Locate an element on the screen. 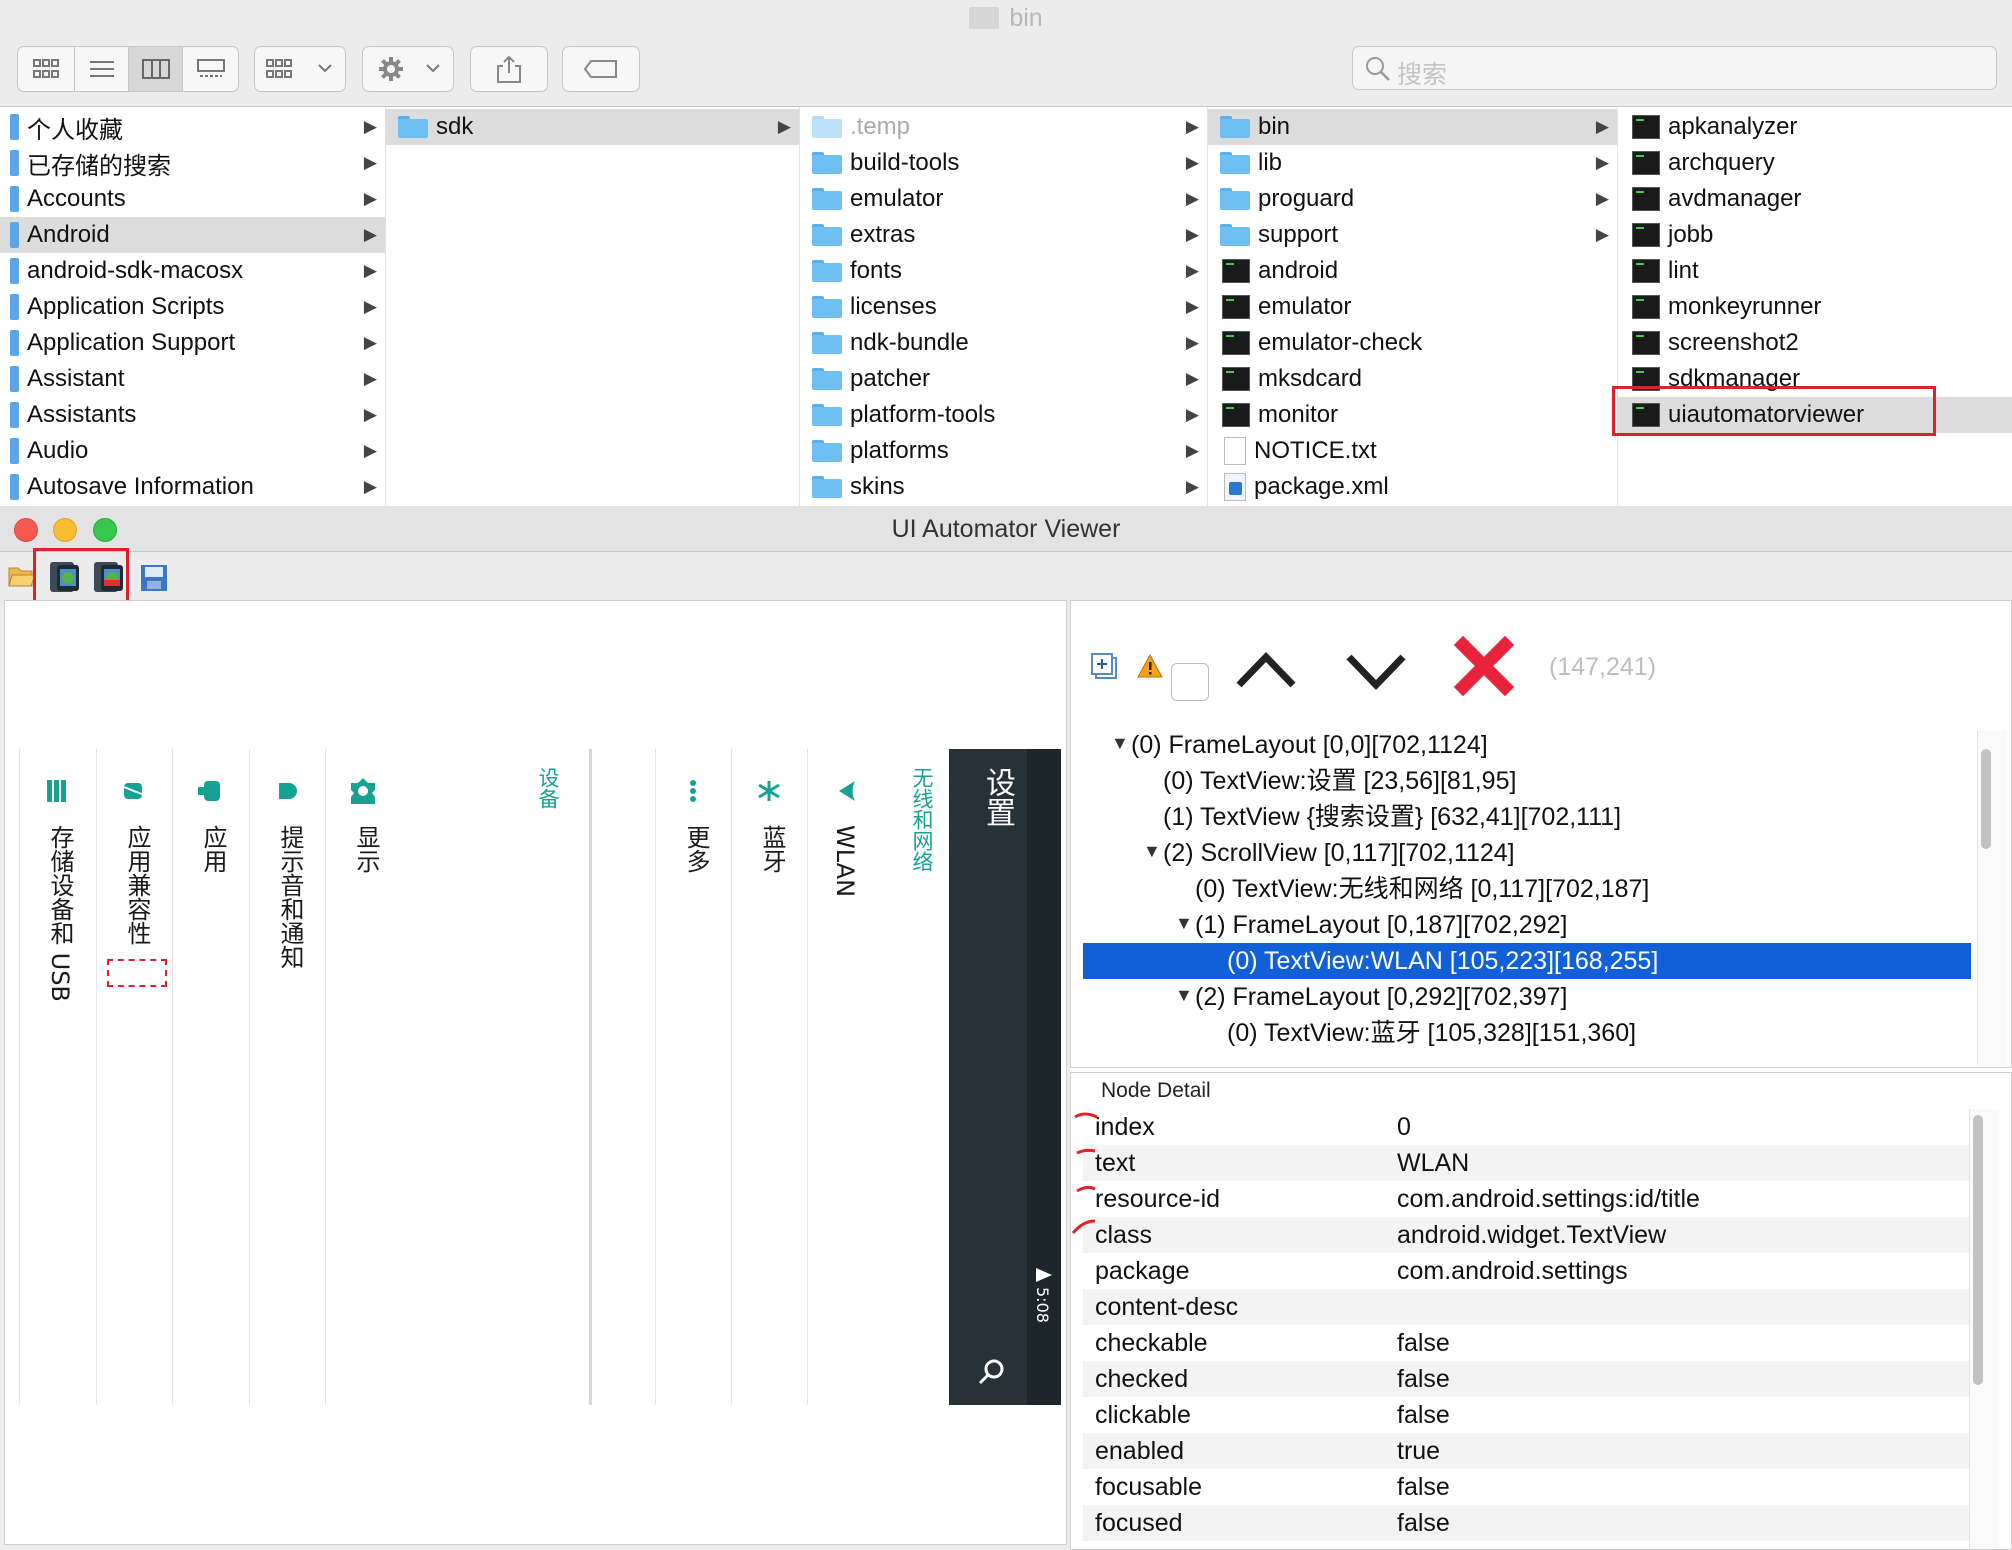  node-detail-row: clickable false is located at coordinates (1531, 1415).